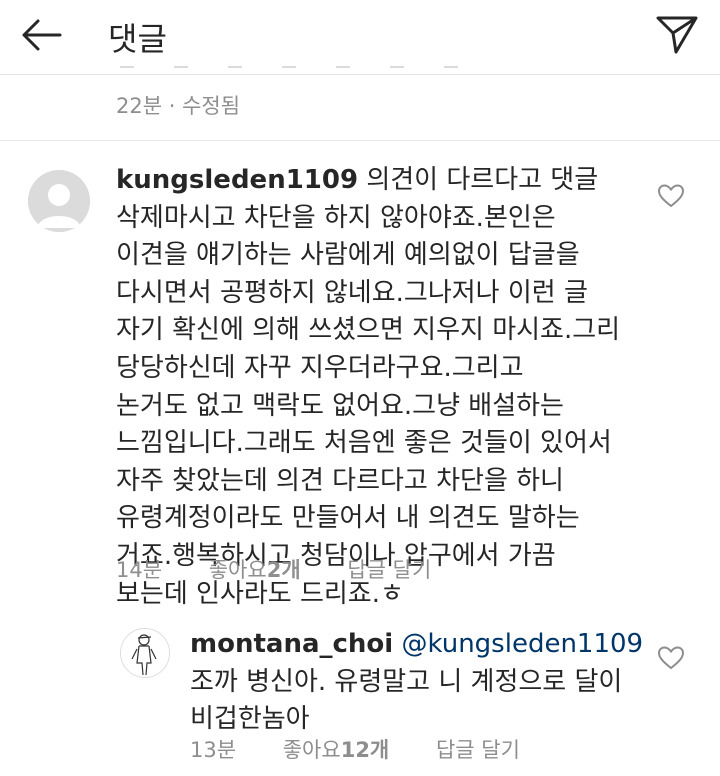 This screenshot has width=720, height=776. Describe the element at coordinates (368, 330) in the screenshot. I see `comment-line: 자기 확신에 의해 쓰셨으면 지우지 마시죠.그리` at that location.